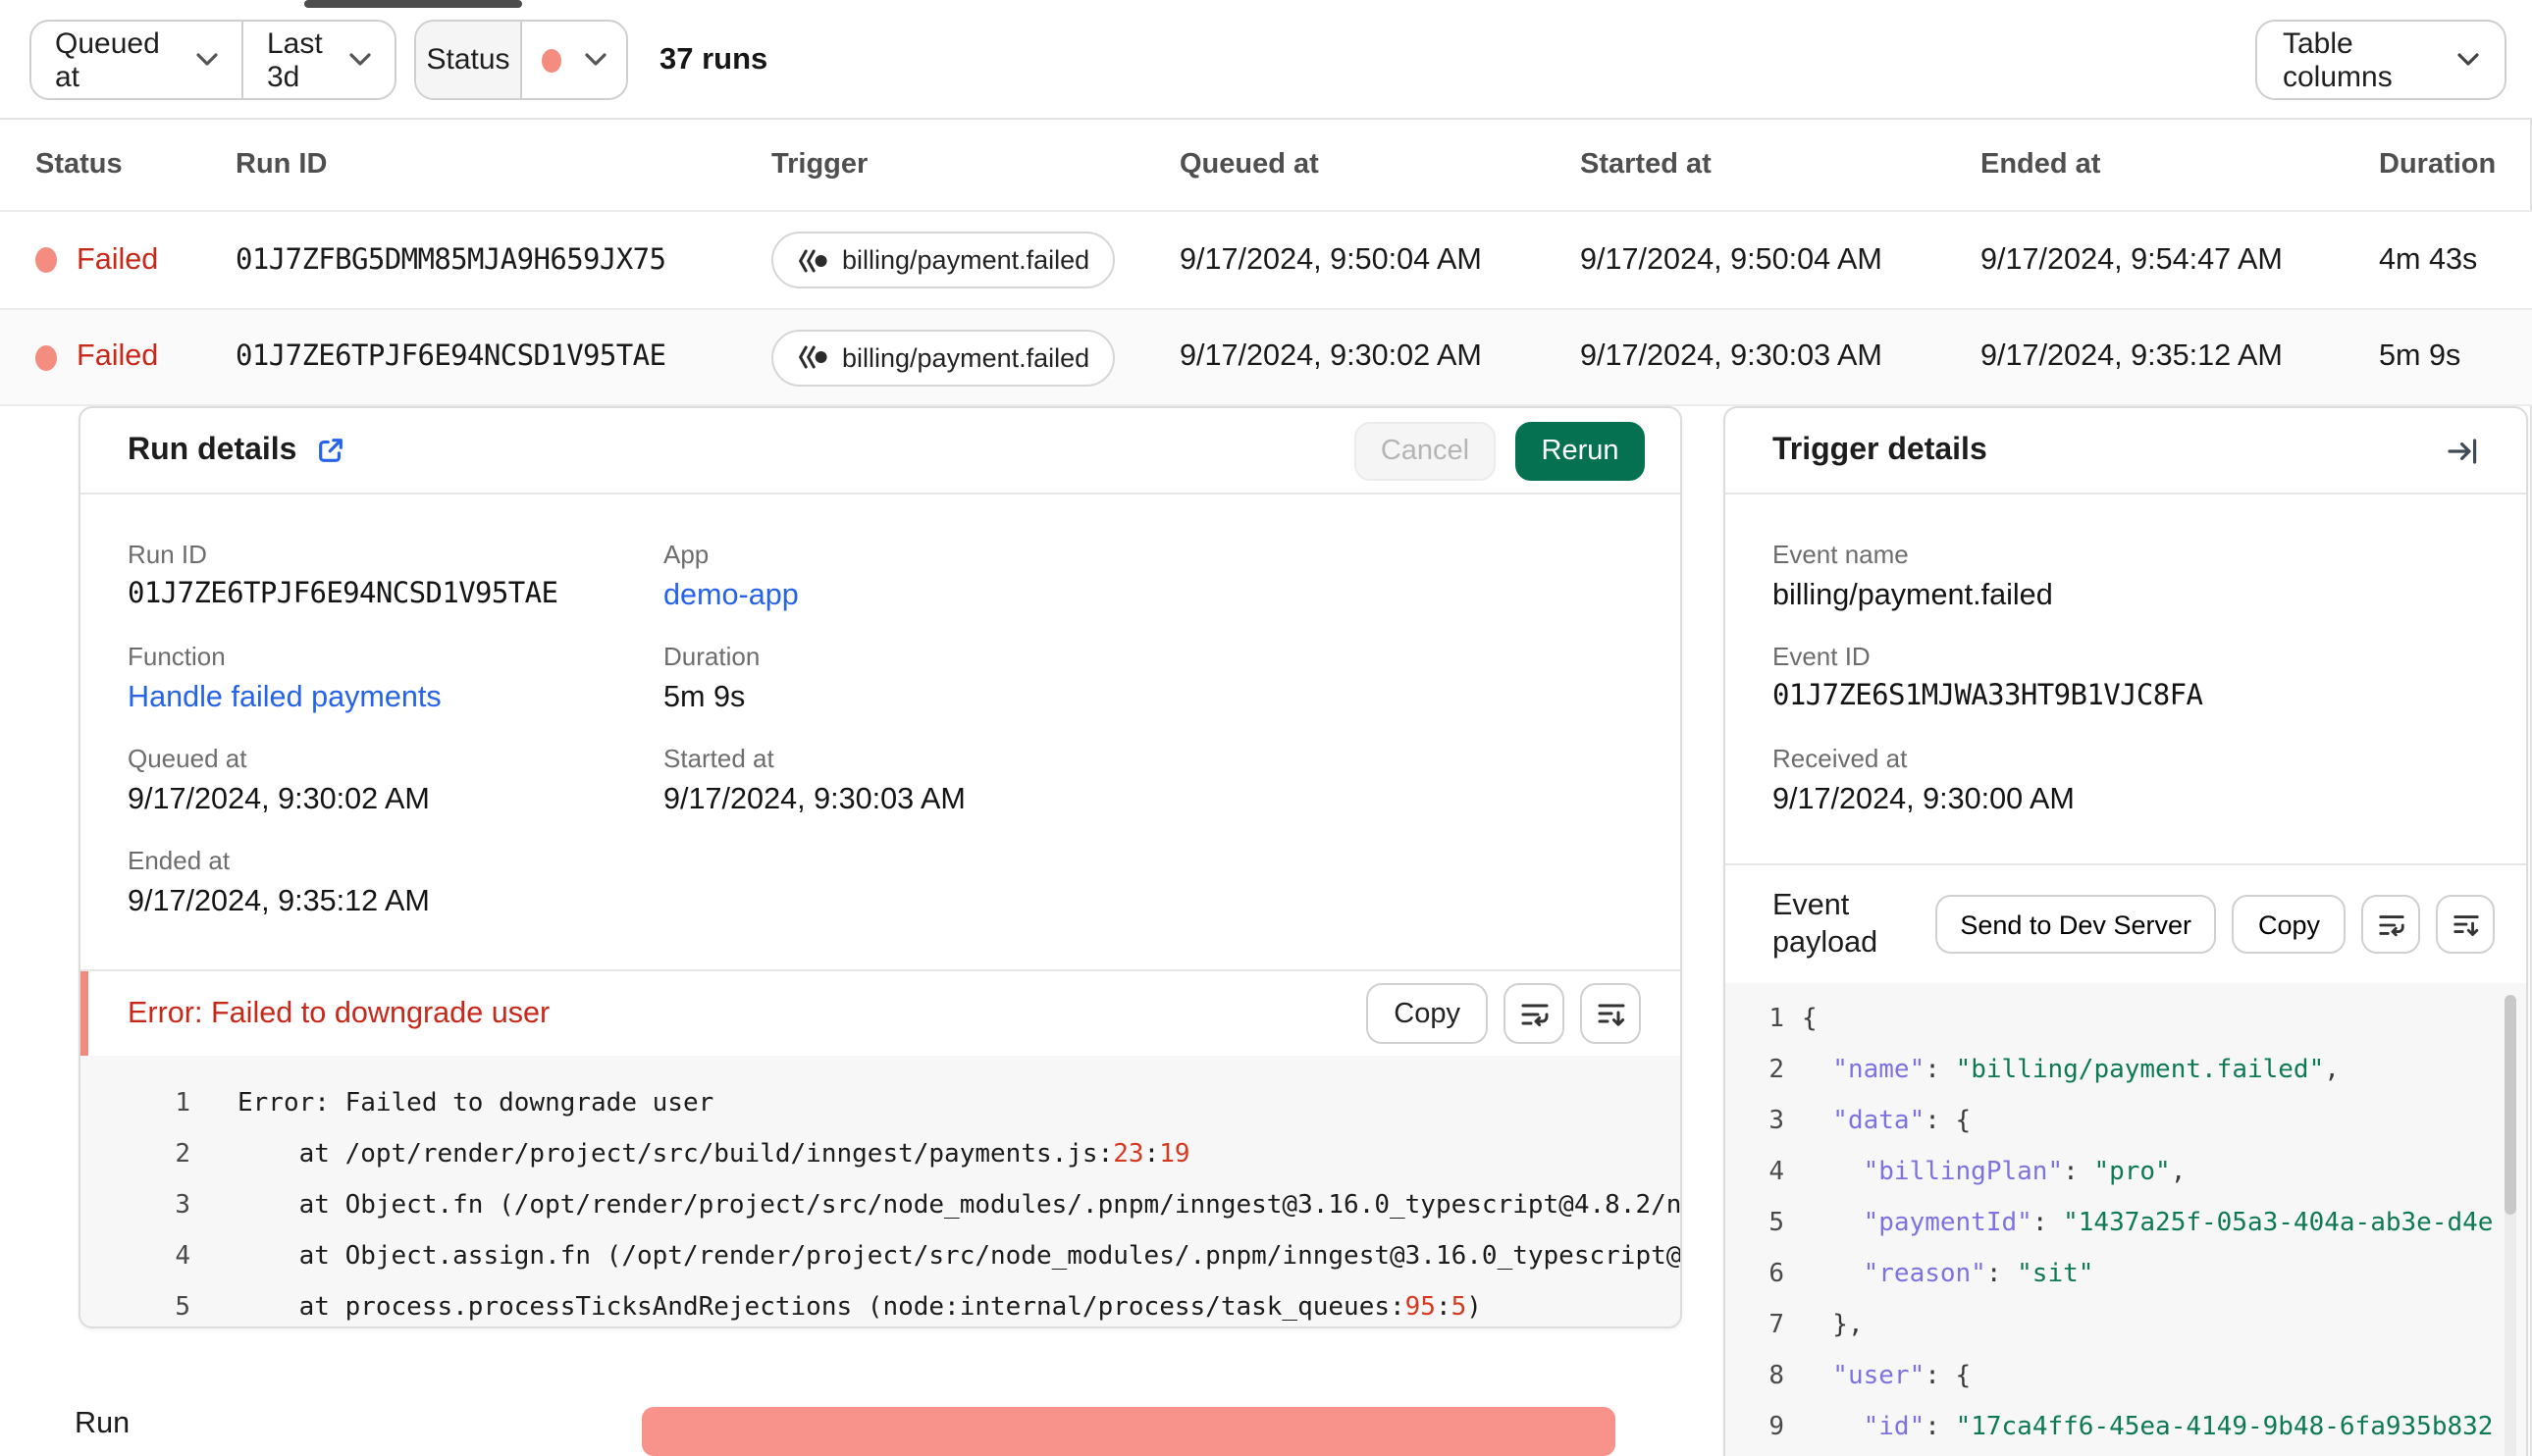  What do you see at coordinates (182, 1308) in the screenshot?
I see `line-number: 5` at bounding box center [182, 1308].